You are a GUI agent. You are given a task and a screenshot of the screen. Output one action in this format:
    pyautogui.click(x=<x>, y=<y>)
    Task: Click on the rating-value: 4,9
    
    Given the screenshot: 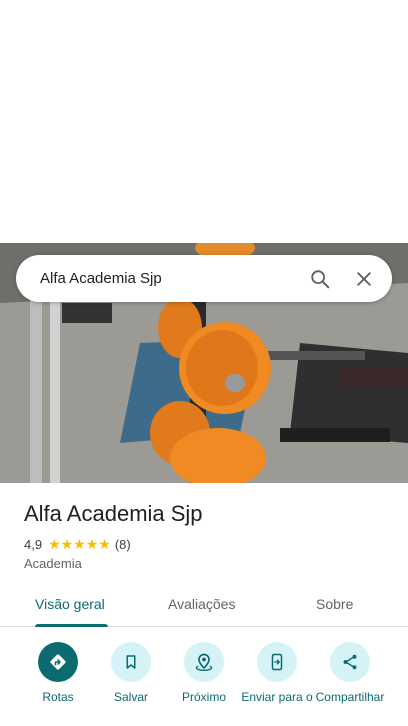 What is the action you would take?
    pyautogui.click(x=33, y=544)
    